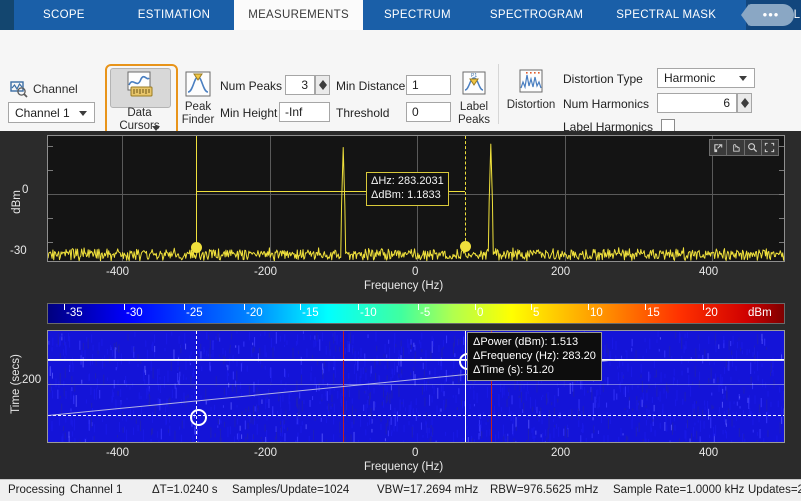 The height and width of the screenshot is (501, 801). What do you see at coordinates (767, 15) in the screenshot?
I see `tab-overflow-button: •••` at bounding box center [767, 15].